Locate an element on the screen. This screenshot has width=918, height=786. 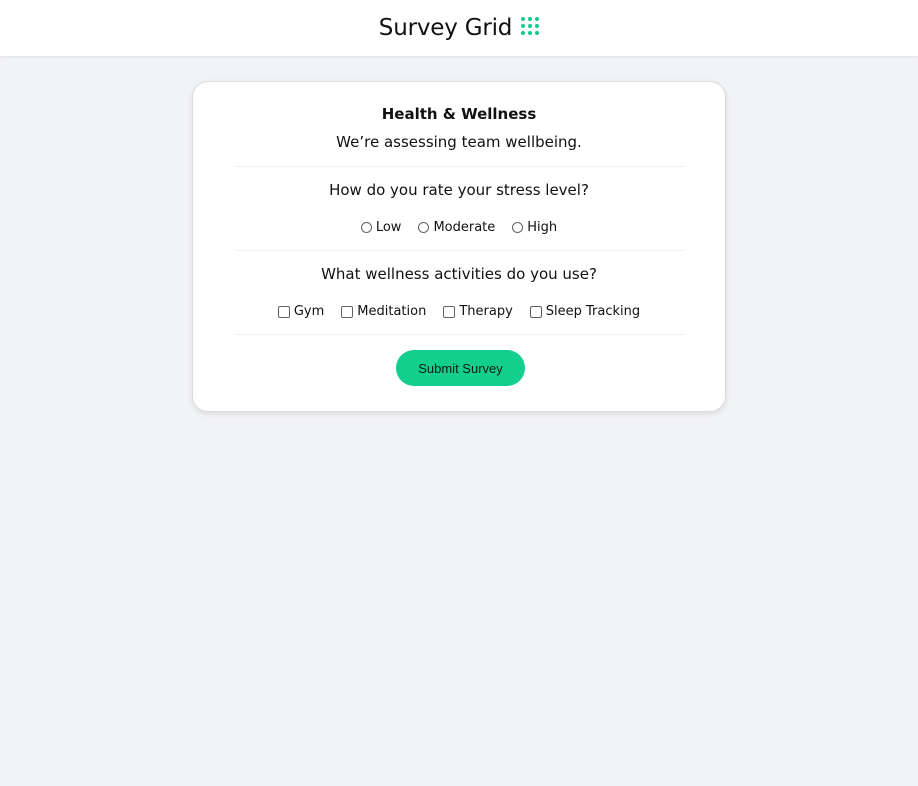
checkbox-label: Gym is located at coordinates (309, 311).